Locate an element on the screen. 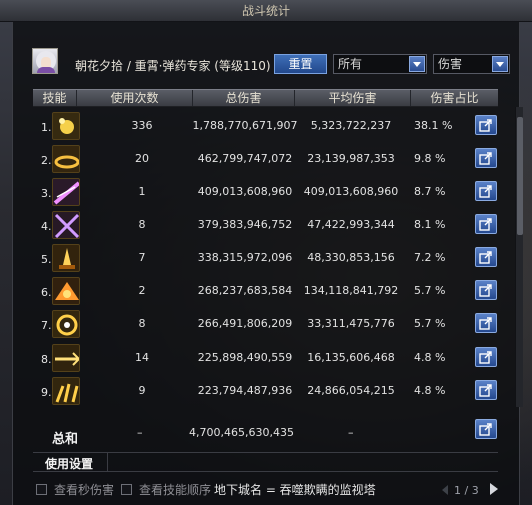 This screenshot has height=505, width=532. total-damage: 462,799,747,072 is located at coordinates (245, 158).